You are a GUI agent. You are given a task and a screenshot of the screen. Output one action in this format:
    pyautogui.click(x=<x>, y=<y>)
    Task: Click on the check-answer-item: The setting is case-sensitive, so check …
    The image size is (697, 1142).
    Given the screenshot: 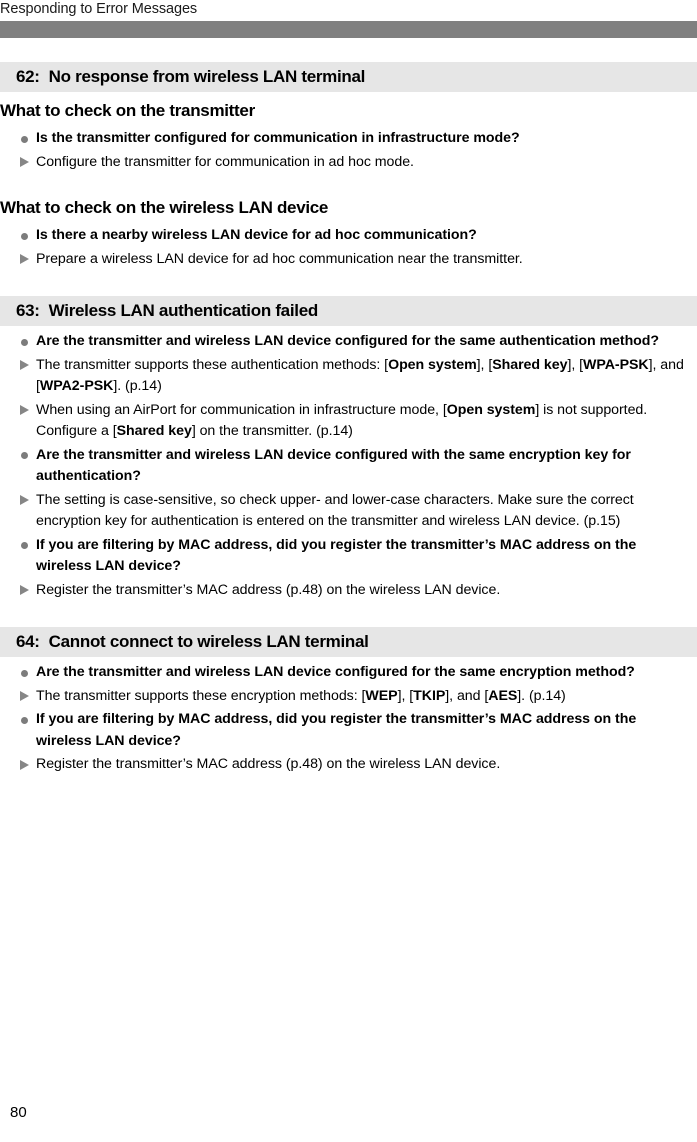 What is the action you would take?
    pyautogui.click(x=348, y=511)
    